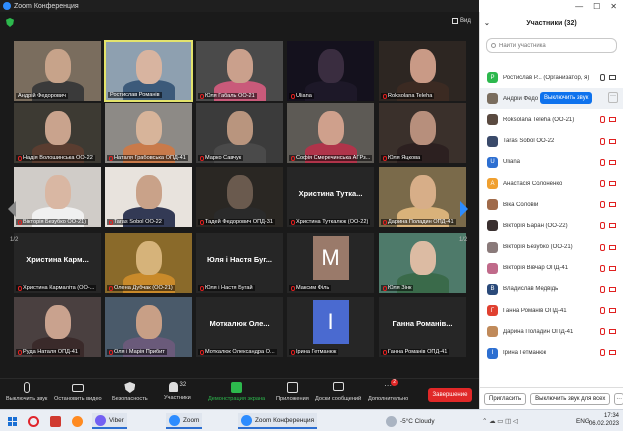  I want to click on whiteboard-button: Доски сообщений, so click(338, 392).